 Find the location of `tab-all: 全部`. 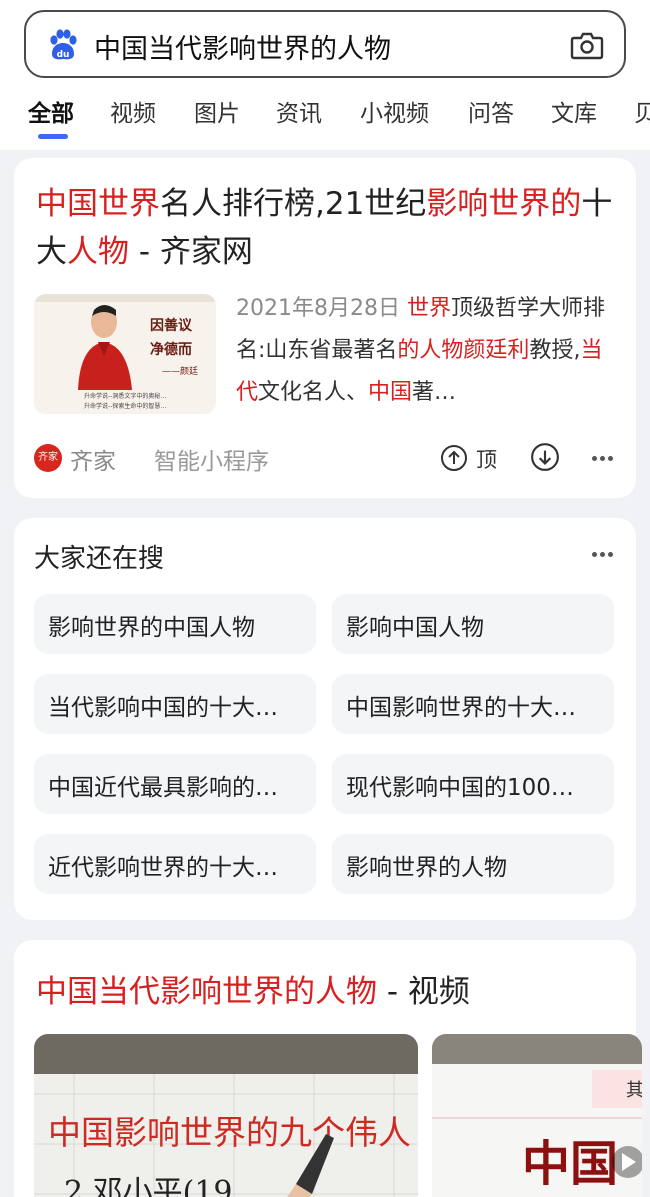

tab-all: 全部 is located at coordinates (51, 111).